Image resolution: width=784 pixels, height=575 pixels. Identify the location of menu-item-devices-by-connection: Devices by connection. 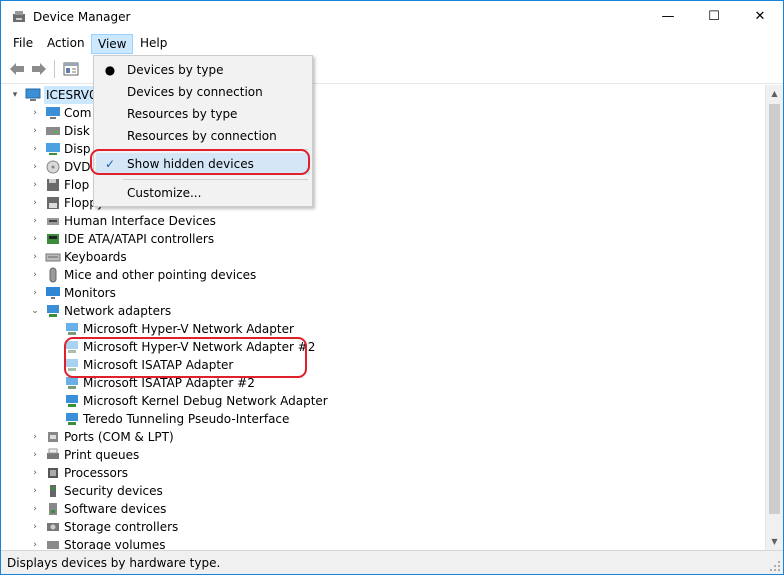
(203, 92).